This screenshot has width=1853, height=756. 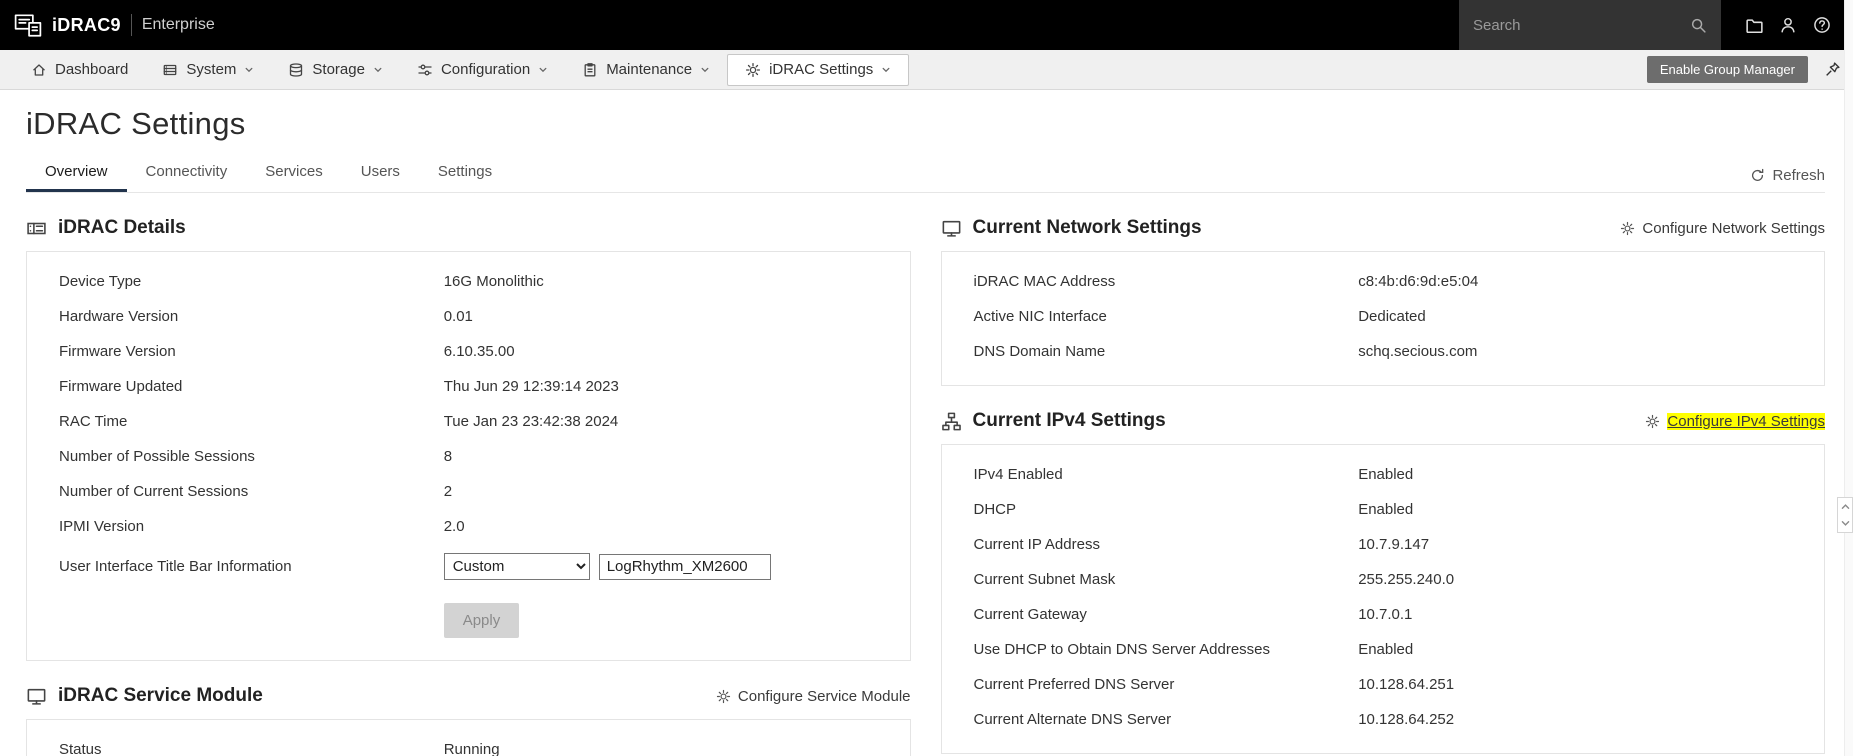 What do you see at coordinates (824, 696) in the screenshot?
I see `configure-label: Configure Service Module` at bounding box center [824, 696].